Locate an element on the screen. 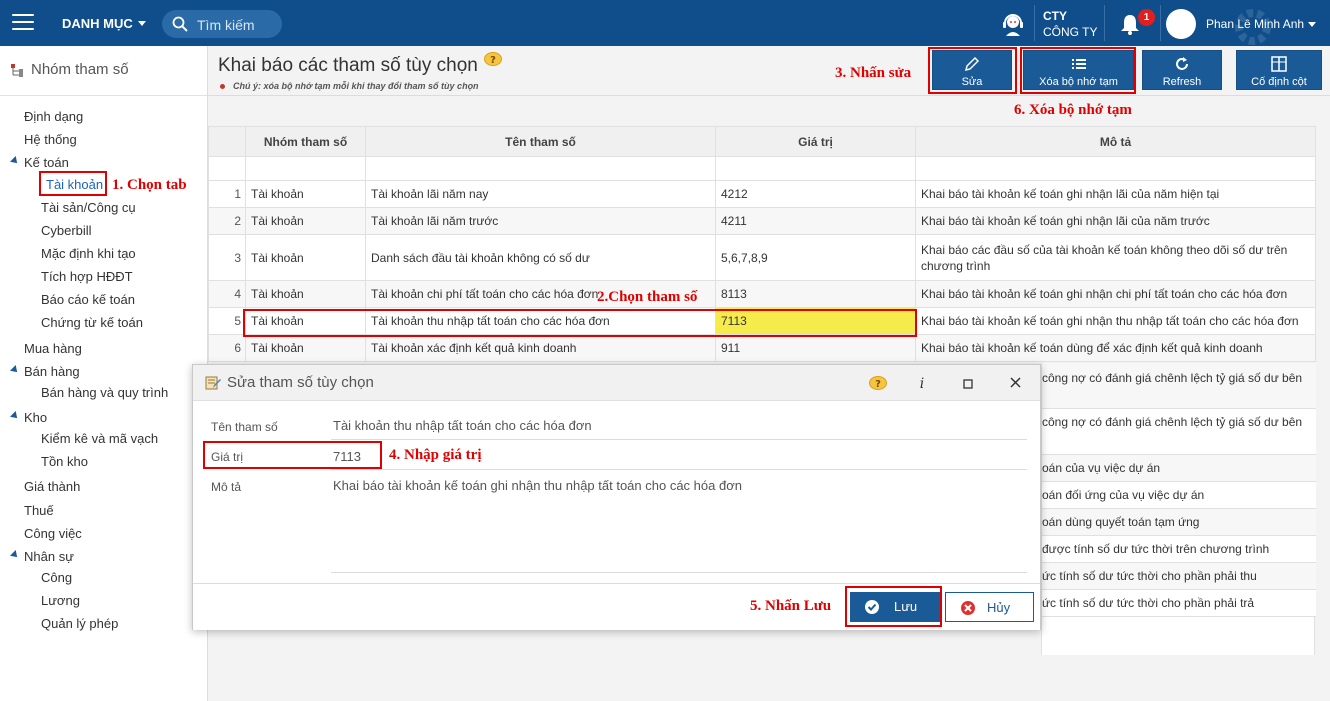 The width and height of the screenshot is (1330, 701). sidebar-item-cong: Công is located at coordinates (56, 577).